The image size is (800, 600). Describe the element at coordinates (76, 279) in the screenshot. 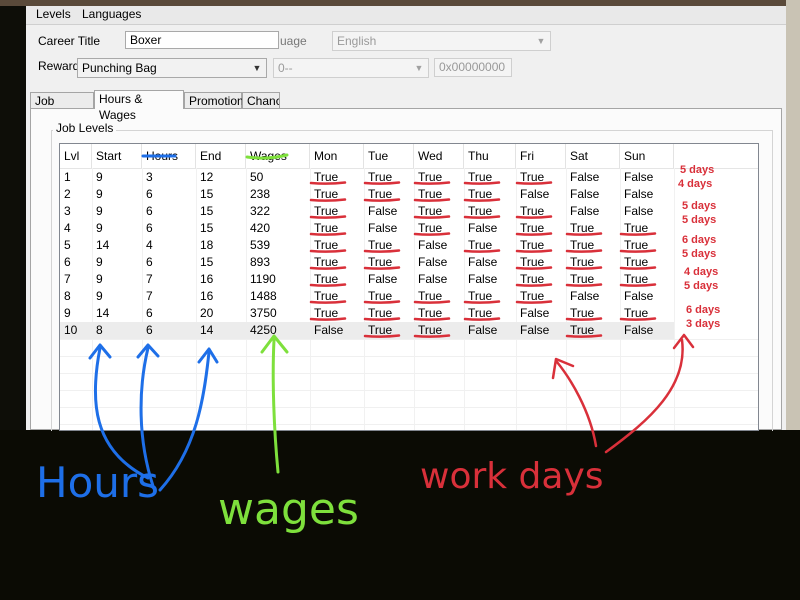

I see `cell-lvl: 7` at that location.